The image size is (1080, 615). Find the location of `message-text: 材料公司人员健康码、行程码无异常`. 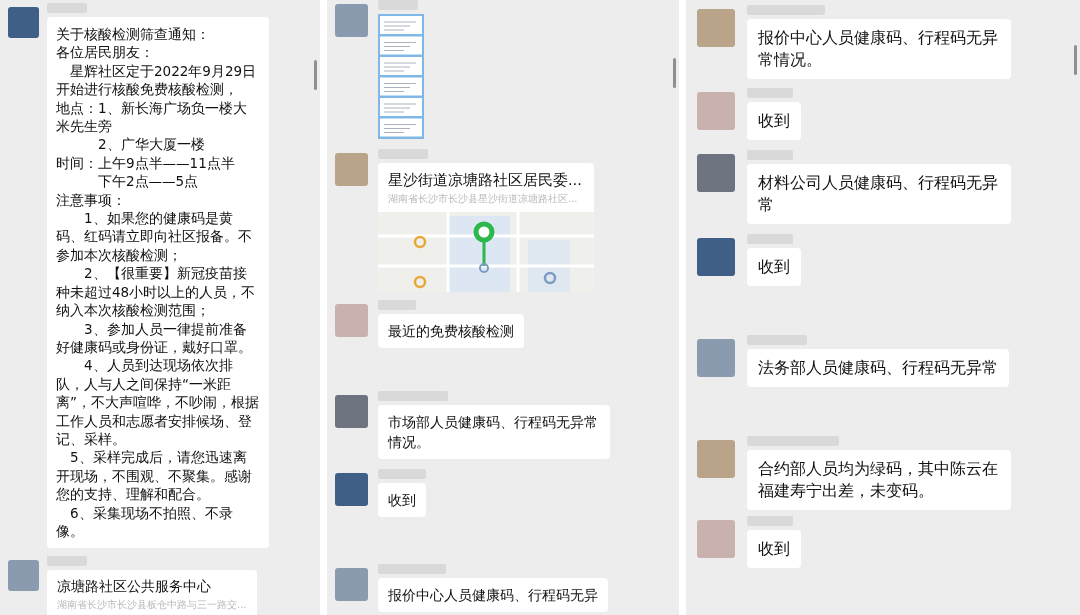

message-text: 材料公司人员健康码、行程码无异常 is located at coordinates (878, 194).